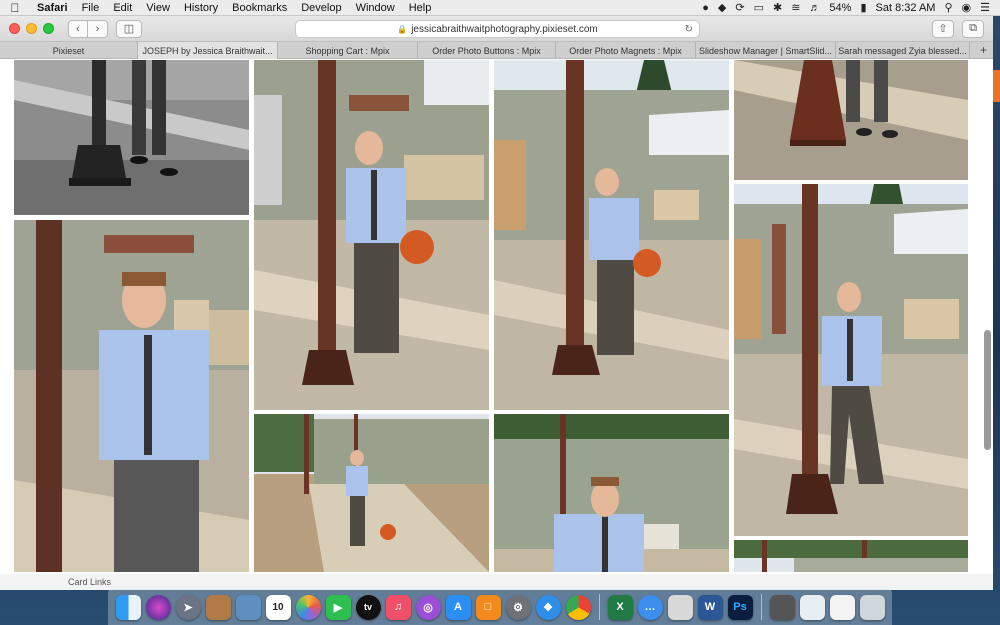 The width and height of the screenshot is (1000, 625). Describe the element at coordinates (368, 607) in the screenshot. I see `tv-icon: tv` at that location.